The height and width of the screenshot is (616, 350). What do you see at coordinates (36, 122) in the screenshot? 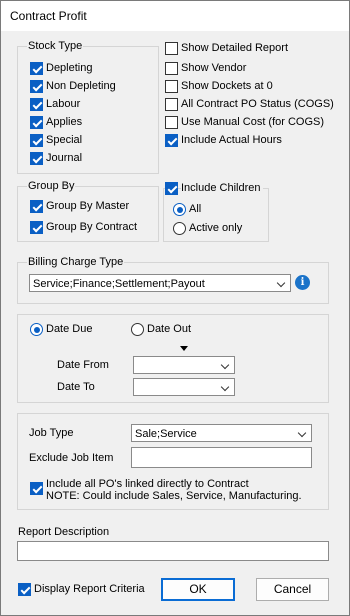
I see `applies-checkbox` at bounding box center [36, 122].